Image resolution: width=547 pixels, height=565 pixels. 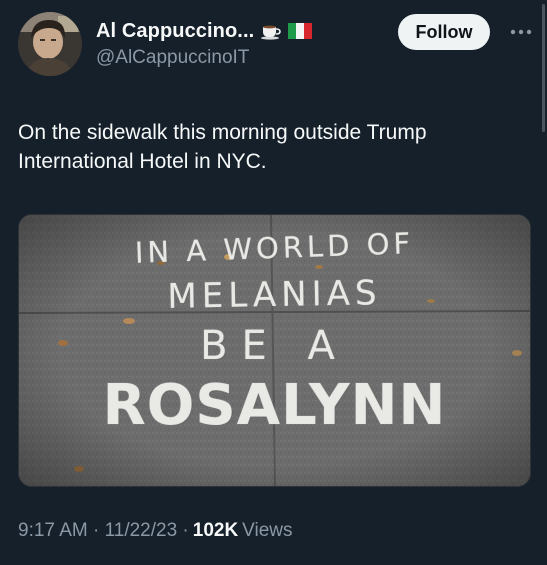 I want to click on views-label: Views, so click(x=267, y=530).